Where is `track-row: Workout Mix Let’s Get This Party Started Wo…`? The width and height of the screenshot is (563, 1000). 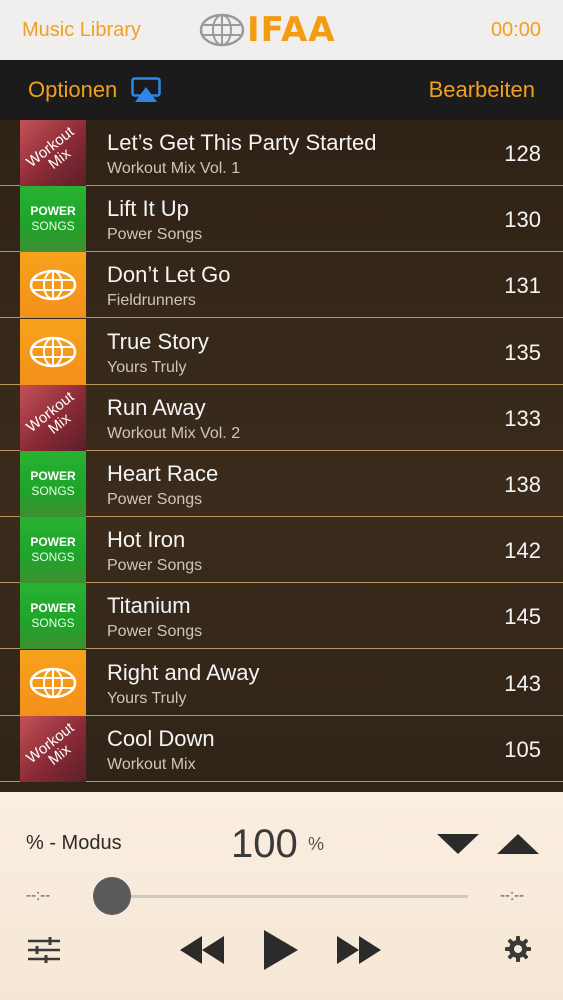
track-row: Workout Mix Let’s Get This Party Started Wo… is located at coordinates (281, 153).